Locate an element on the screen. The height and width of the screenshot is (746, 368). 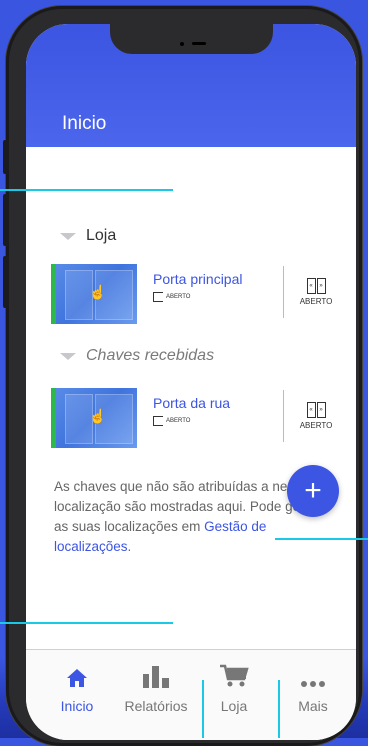
mute-switch is located at coordinates (6, 157).